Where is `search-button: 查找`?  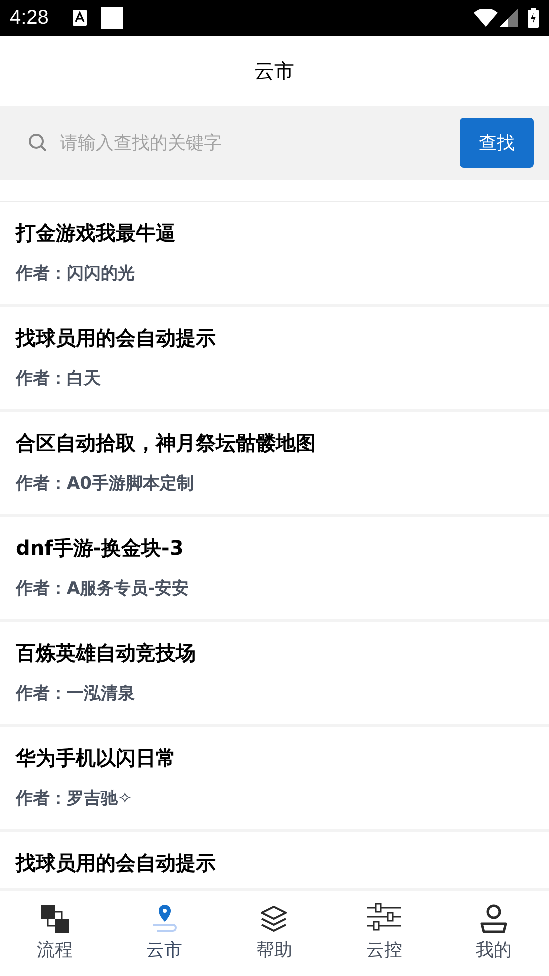
search-button: 查找 is located at coordinates (497, 143).